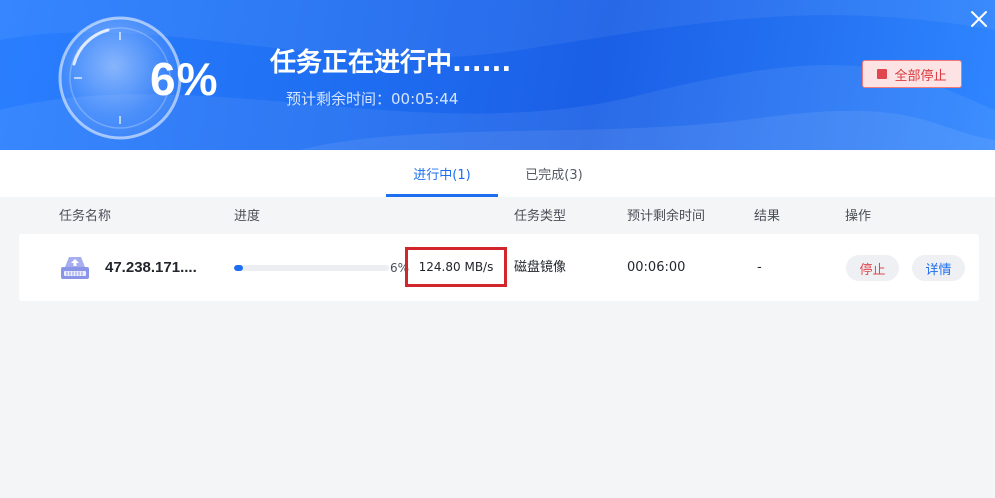 The width and height of the screenshot is (995, 498). What do you see at coordinates (666, 216) in the screenshot?
I see `column-header-remaining: 预计剩余时间` at bounding box center [666, 216].